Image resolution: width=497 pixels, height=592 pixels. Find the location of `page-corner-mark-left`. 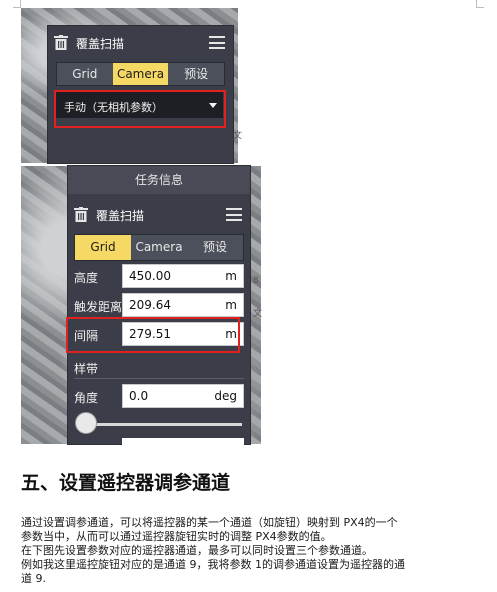

page-corner-mark-left is located at coordinates (17, 4).